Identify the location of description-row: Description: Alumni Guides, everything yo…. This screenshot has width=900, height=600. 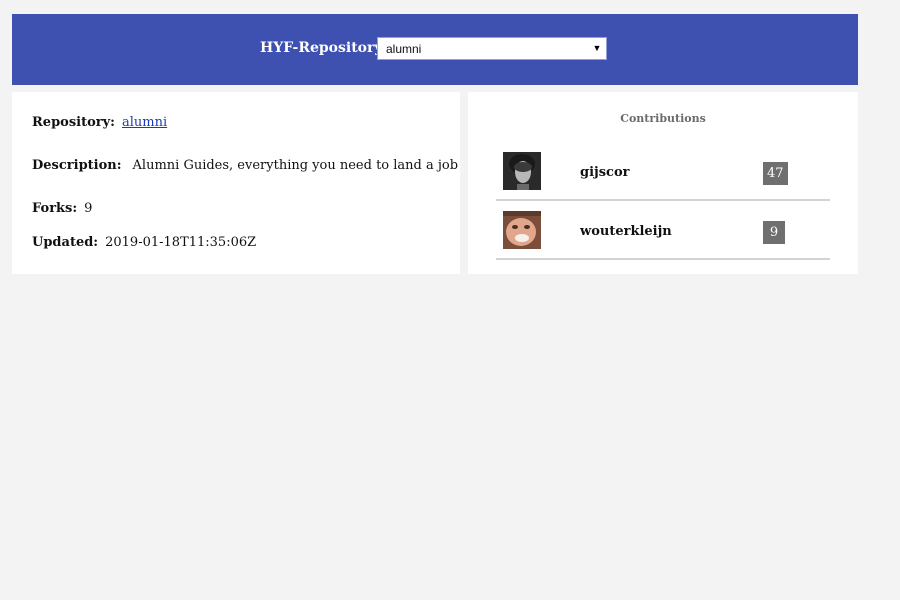
(245, 165).